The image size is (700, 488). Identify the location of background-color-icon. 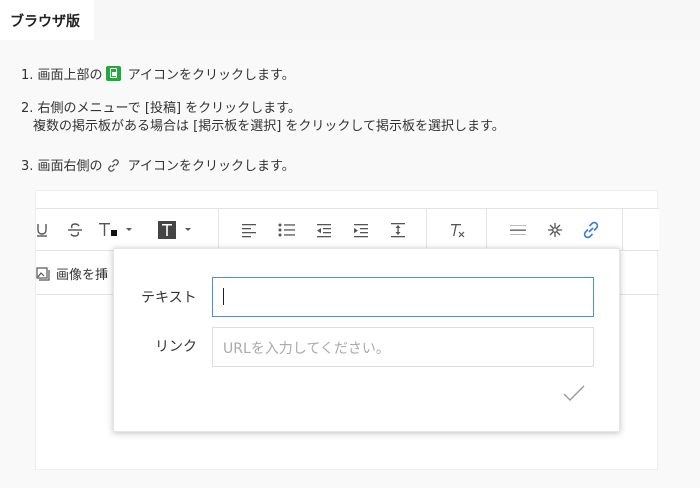
(174, 229).